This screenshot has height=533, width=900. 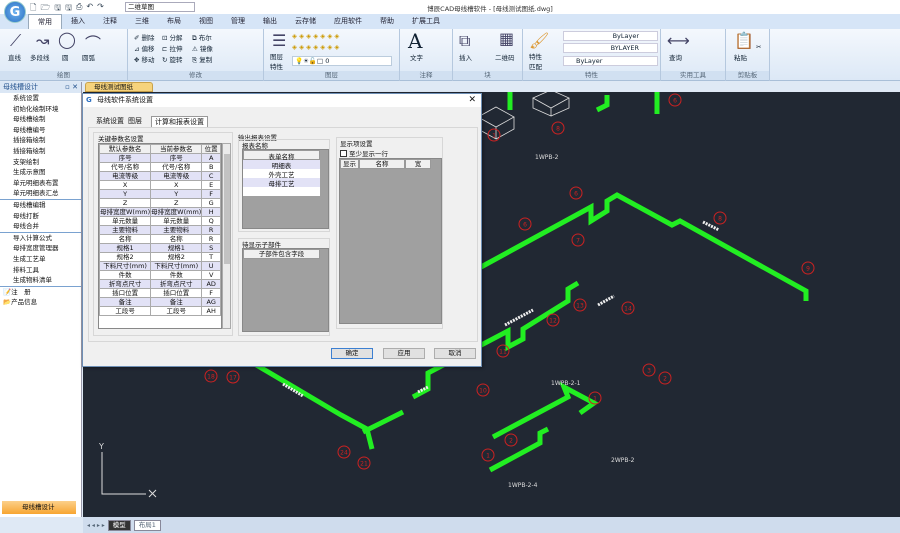 I want to click on text-button: 文字, so click(x=416, y=57).